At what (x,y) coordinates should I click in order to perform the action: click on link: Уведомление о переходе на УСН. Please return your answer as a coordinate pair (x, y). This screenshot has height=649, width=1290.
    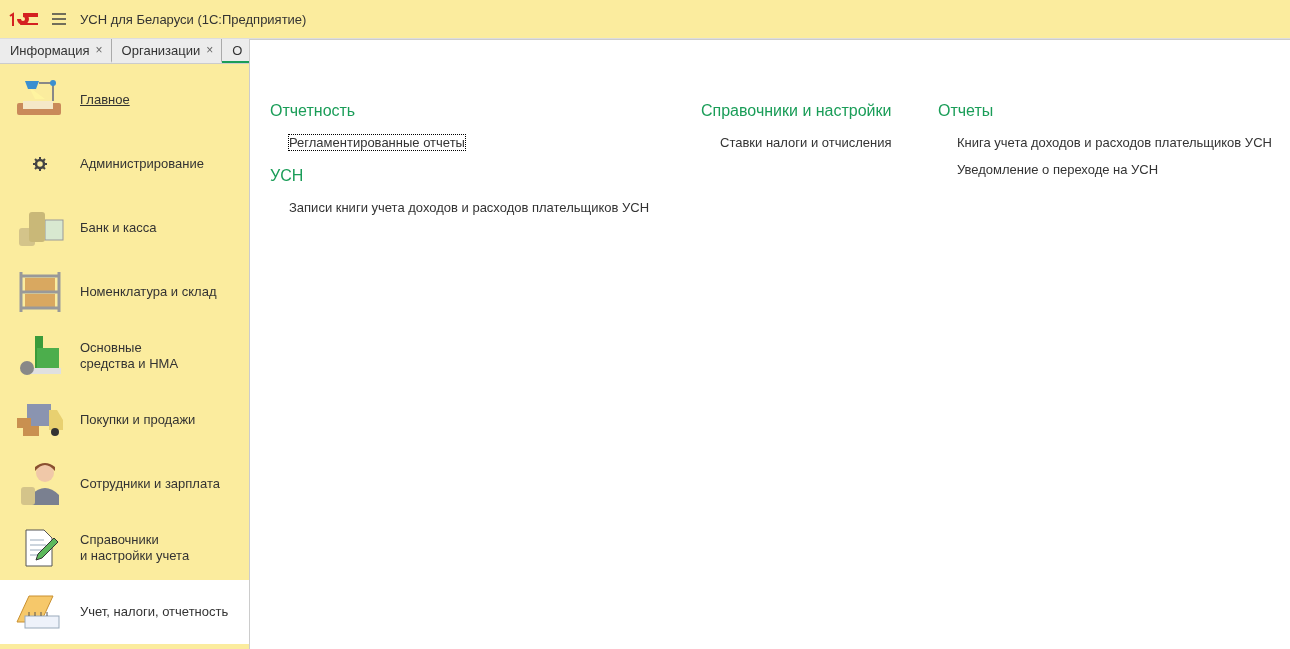
    Looking at the image, I should click on (1058, 169).